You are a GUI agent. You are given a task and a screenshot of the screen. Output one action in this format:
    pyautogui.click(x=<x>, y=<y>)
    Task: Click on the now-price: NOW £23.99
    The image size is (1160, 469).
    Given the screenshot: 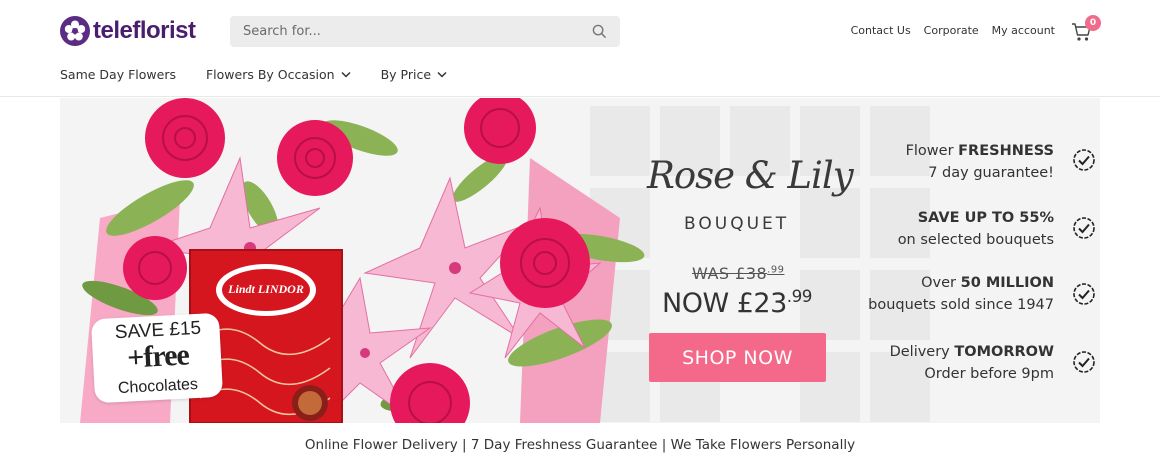 What is the action you would take?
    pyautogui.click(x=737, y=302)
    